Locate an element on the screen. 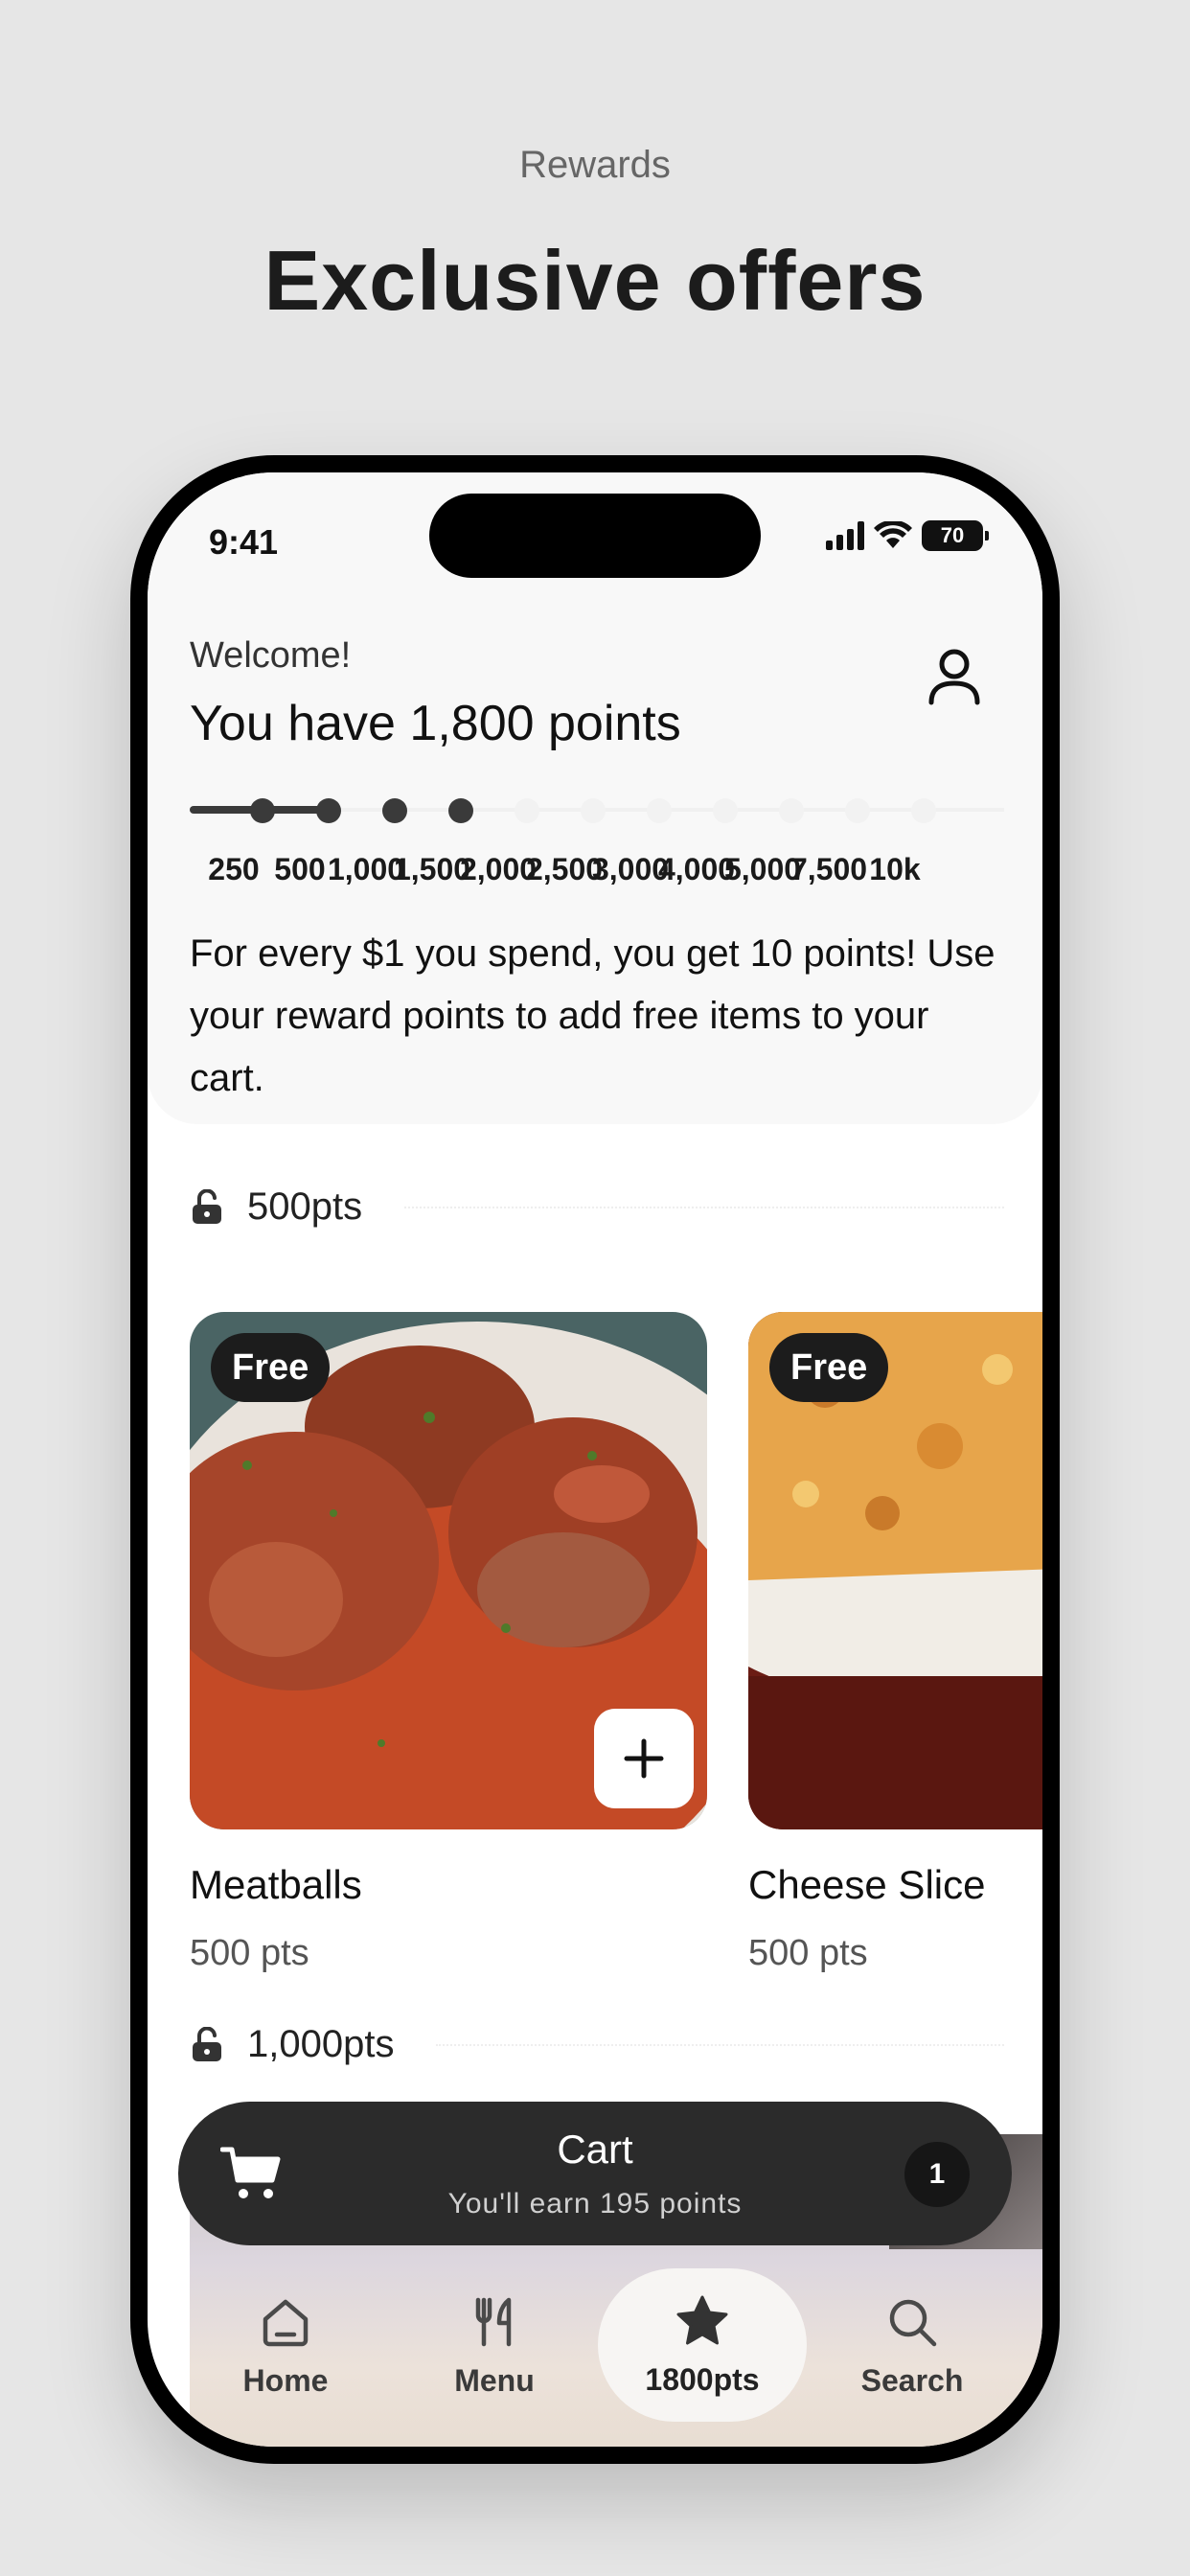  reward-card-meatballs: Free Meatballs 500 pts is located at coordinates (449, 1643).